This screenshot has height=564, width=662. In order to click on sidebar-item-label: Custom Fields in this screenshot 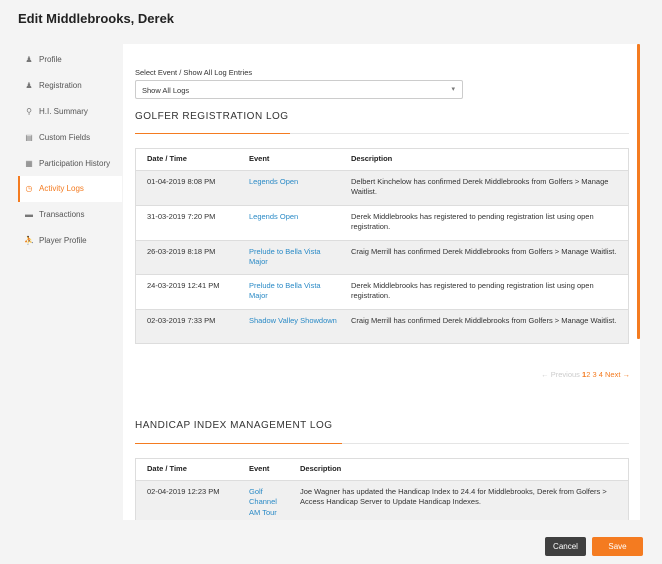, I will do `click(65, 137)`.